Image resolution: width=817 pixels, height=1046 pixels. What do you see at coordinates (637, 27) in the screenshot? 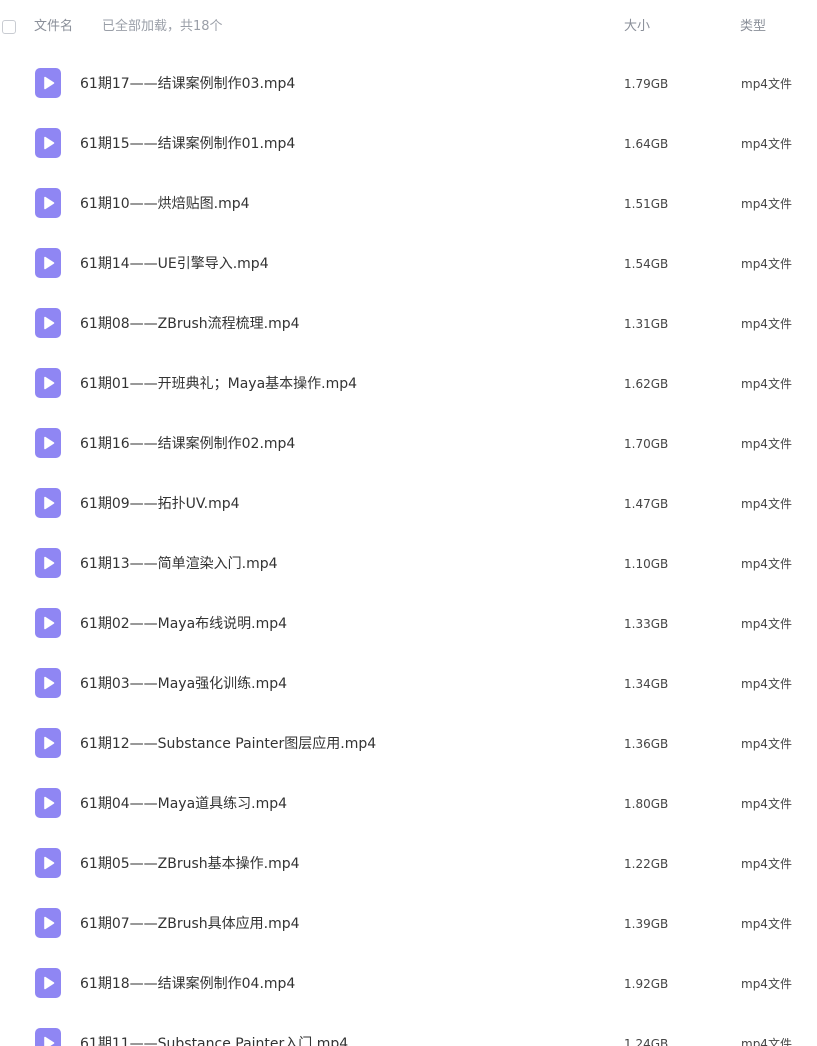
I see `column-header-size: 大小` at bounding box center [637, 27].